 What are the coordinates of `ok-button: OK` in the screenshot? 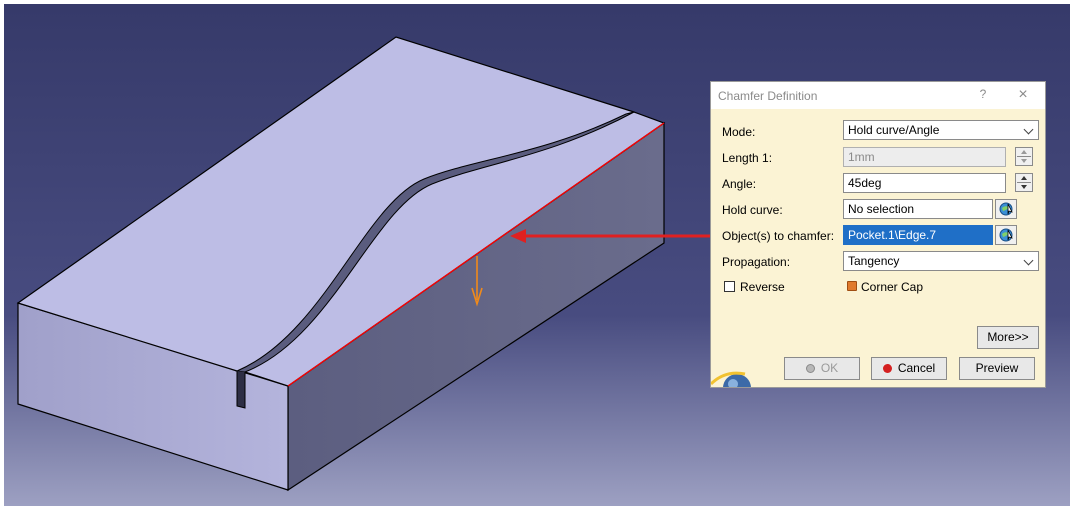 It's located at (822, 368).